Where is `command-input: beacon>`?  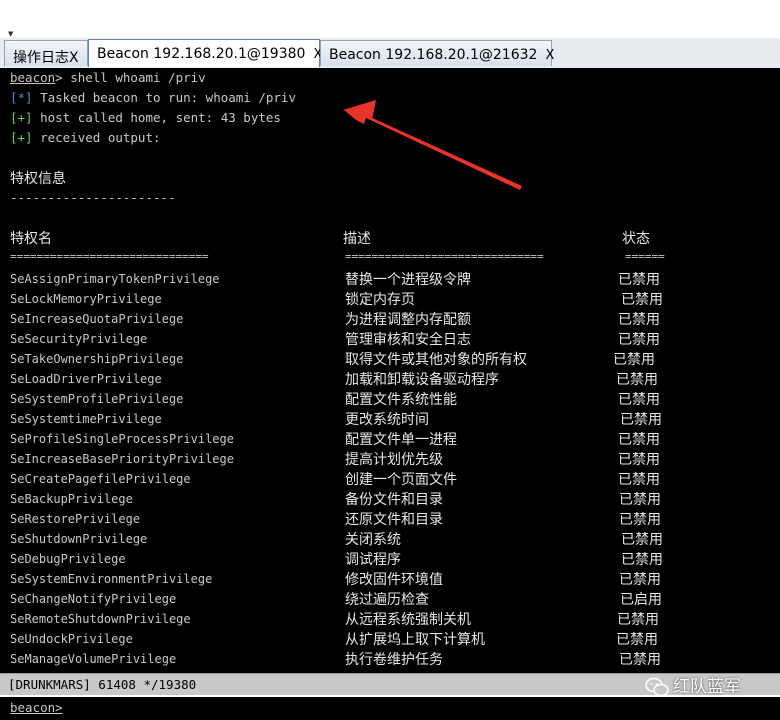
command-input: beacon> is located at coordinates (390, 707).